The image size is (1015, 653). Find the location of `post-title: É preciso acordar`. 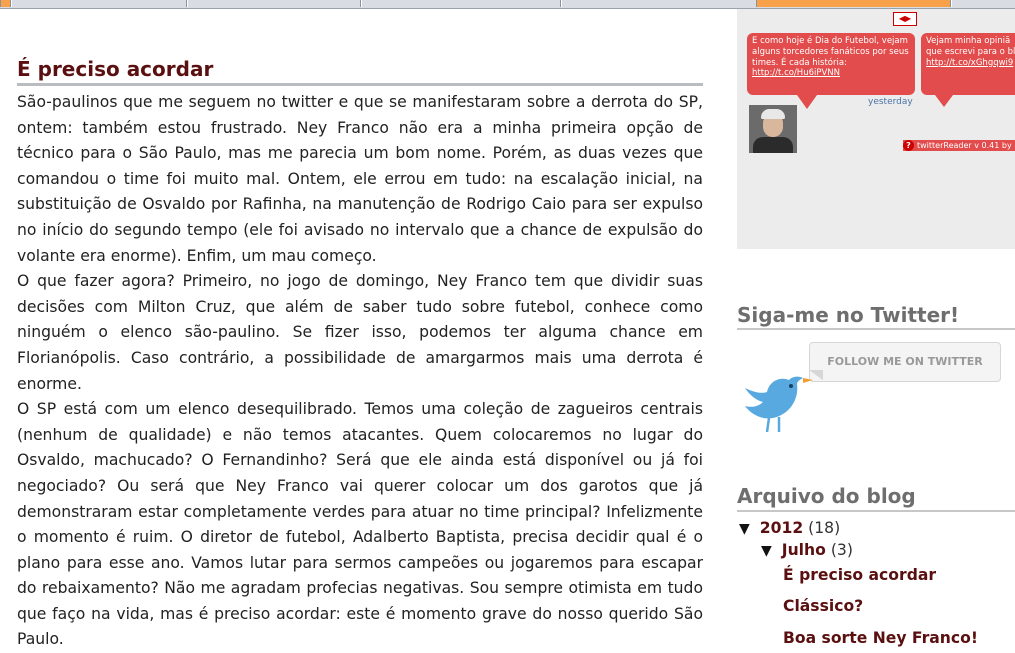

post-title: É preciso acordar is located at coordinates (115, 69).